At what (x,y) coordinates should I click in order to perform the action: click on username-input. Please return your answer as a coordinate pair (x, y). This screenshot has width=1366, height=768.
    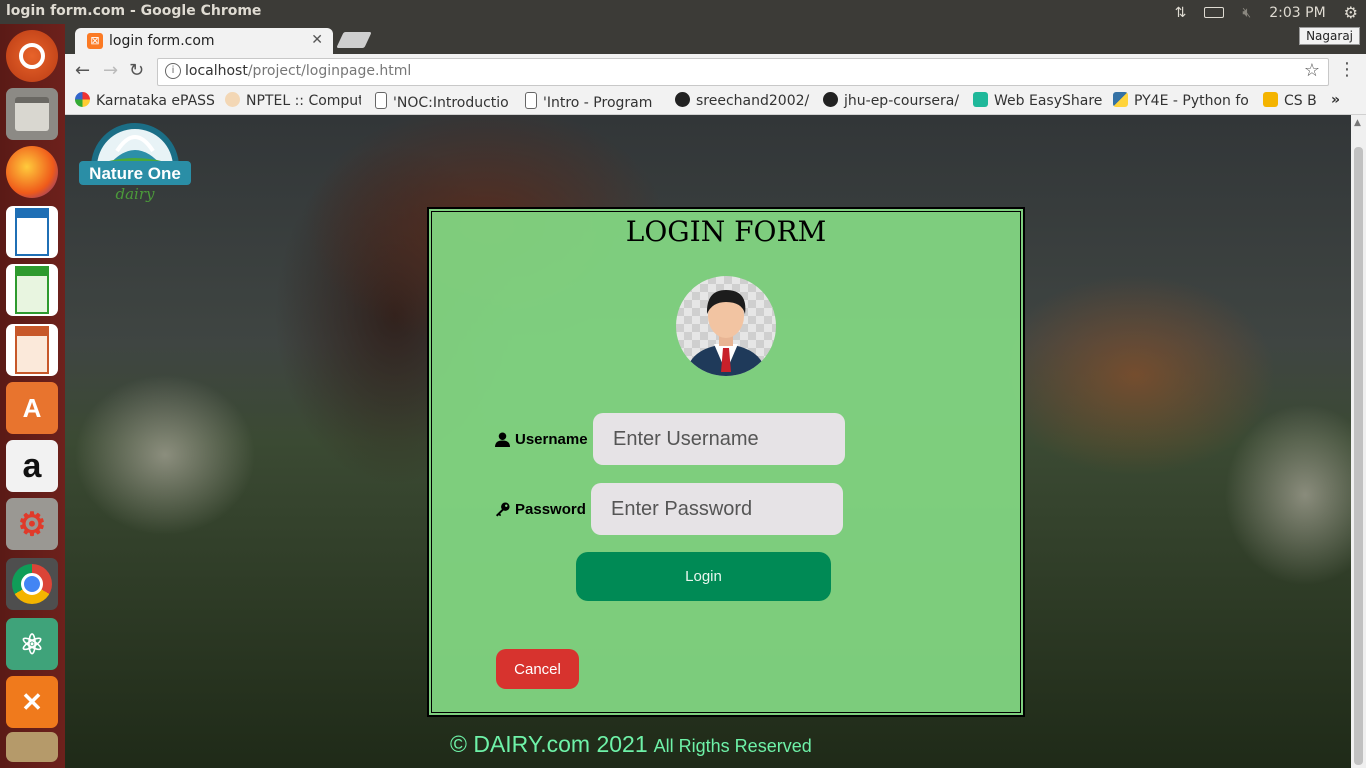
    Looking at the image, I should click on (719, 439).